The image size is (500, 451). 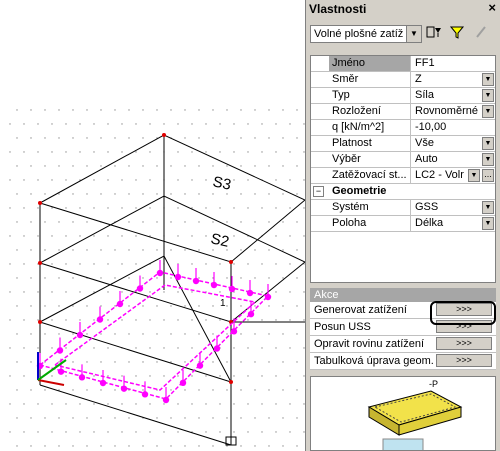 I want to click on property-value: Síla, so click(x=447, y=95).